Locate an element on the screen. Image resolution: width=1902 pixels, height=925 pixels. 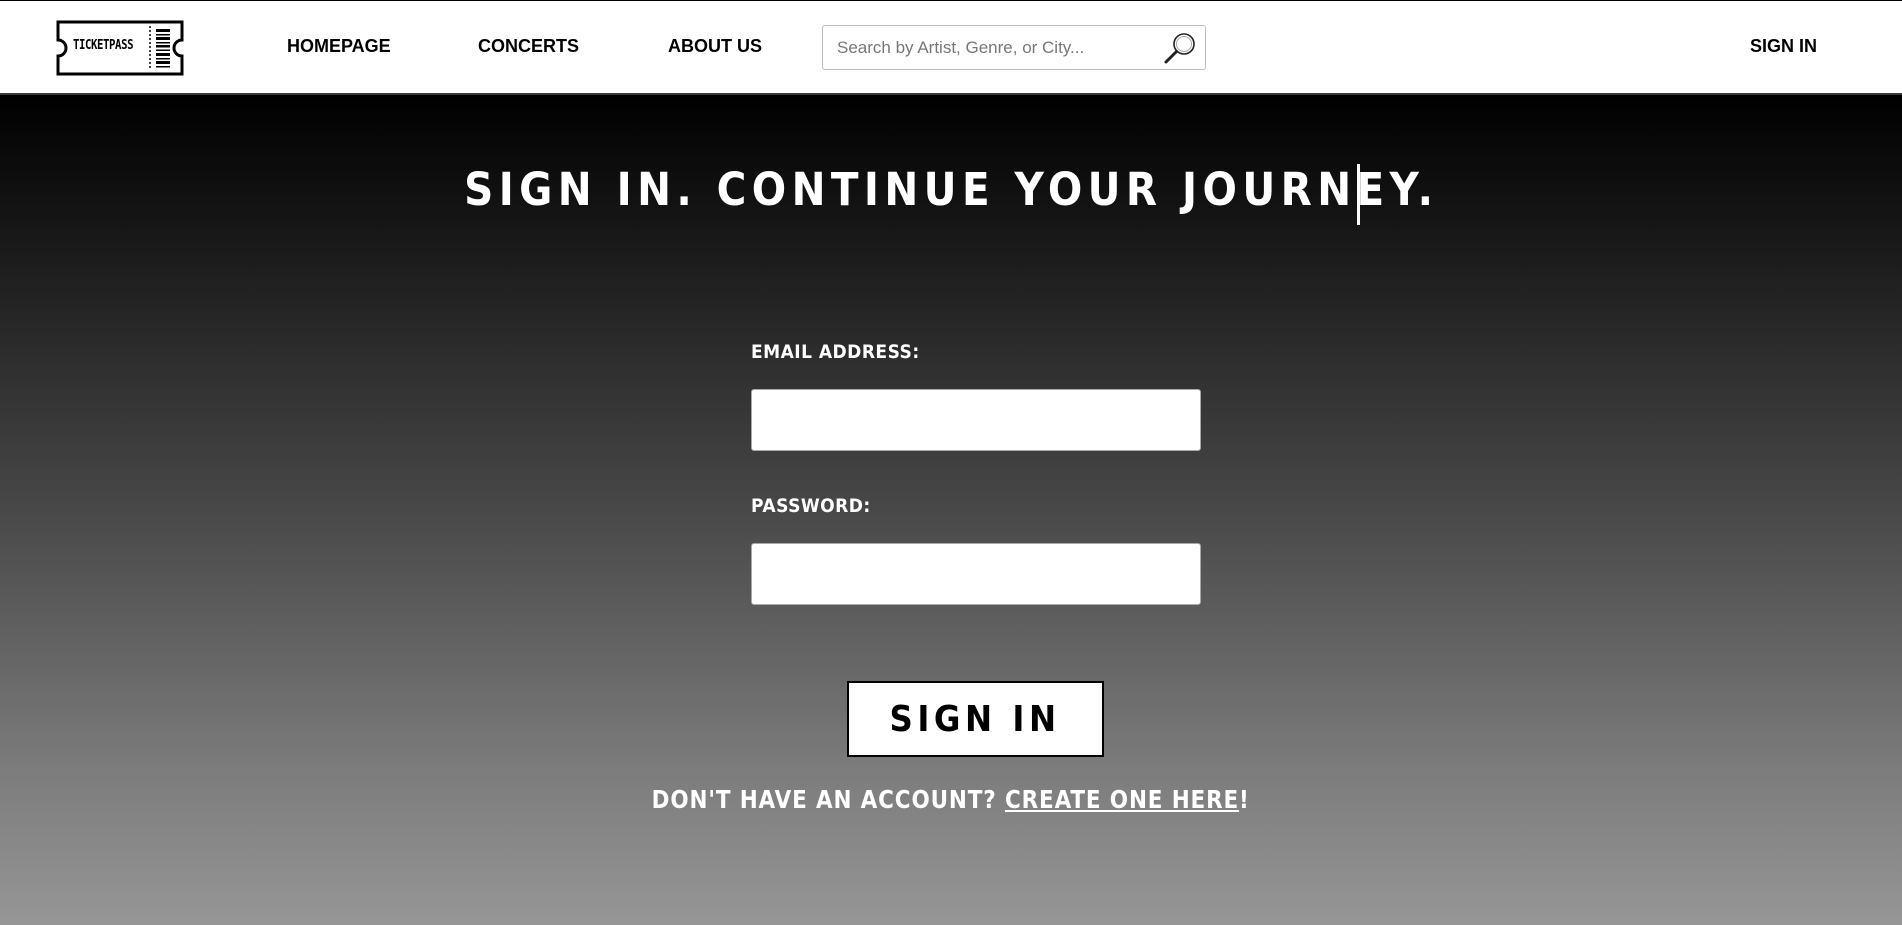
page-title-text: SIGN IN. CONTINUE YOUR JOURNEY. is located at coordinates (951, 189).